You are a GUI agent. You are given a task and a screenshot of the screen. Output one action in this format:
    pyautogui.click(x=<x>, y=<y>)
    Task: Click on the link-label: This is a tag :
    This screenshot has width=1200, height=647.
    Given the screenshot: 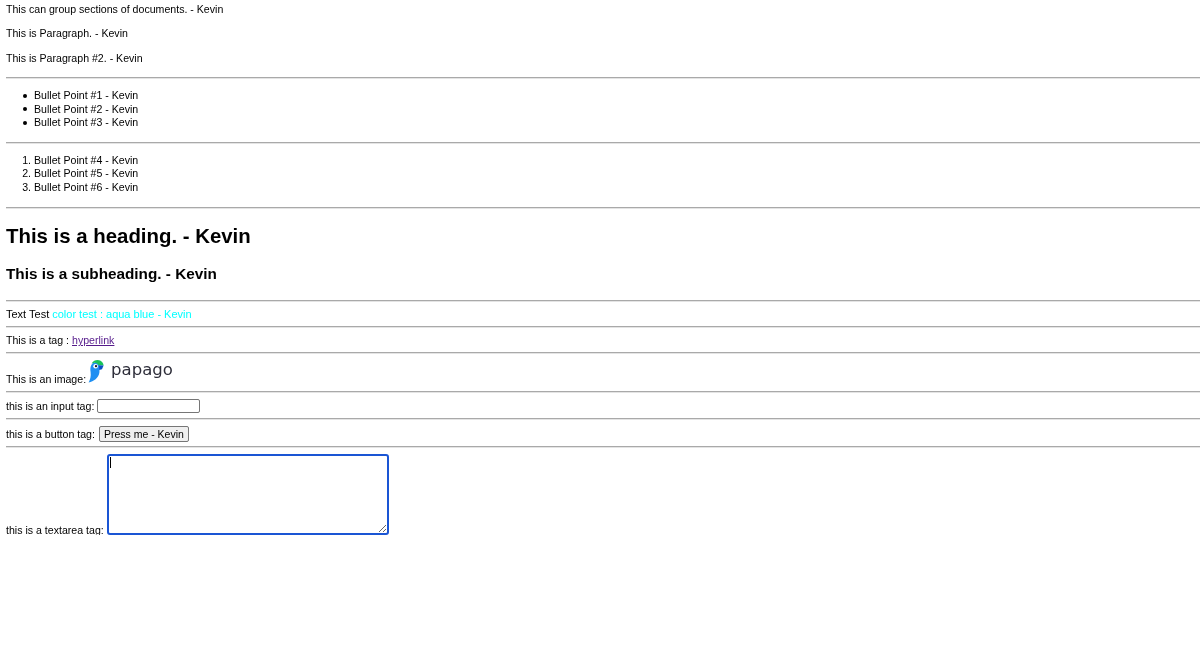 What is the action you would take?
    pyautogui.click(x=37, y=340)
    